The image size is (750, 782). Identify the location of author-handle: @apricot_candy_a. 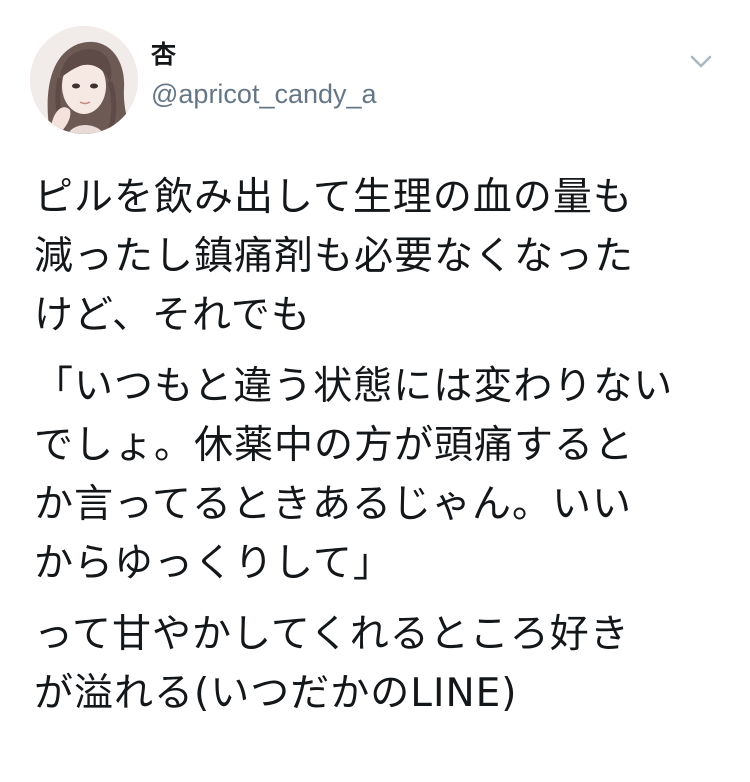
(264, 94).